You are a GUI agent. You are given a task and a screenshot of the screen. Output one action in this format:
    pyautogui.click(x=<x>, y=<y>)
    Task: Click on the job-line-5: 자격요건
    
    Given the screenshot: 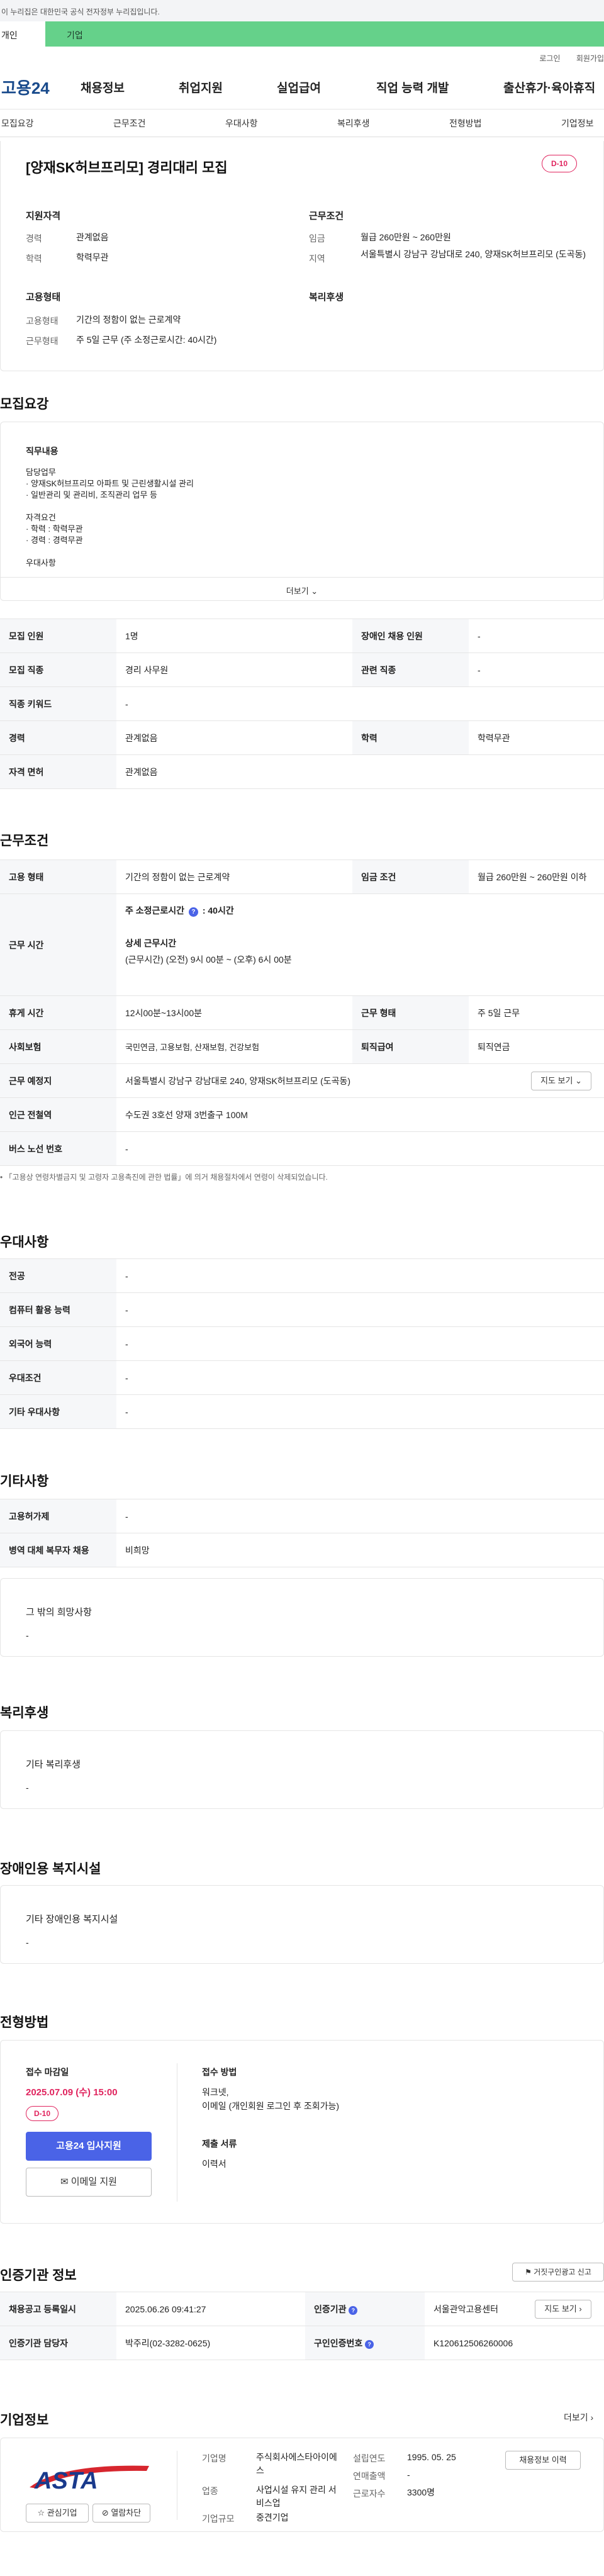 What is the action you would take?
    pyautogui.click(x=41, y=517)
    